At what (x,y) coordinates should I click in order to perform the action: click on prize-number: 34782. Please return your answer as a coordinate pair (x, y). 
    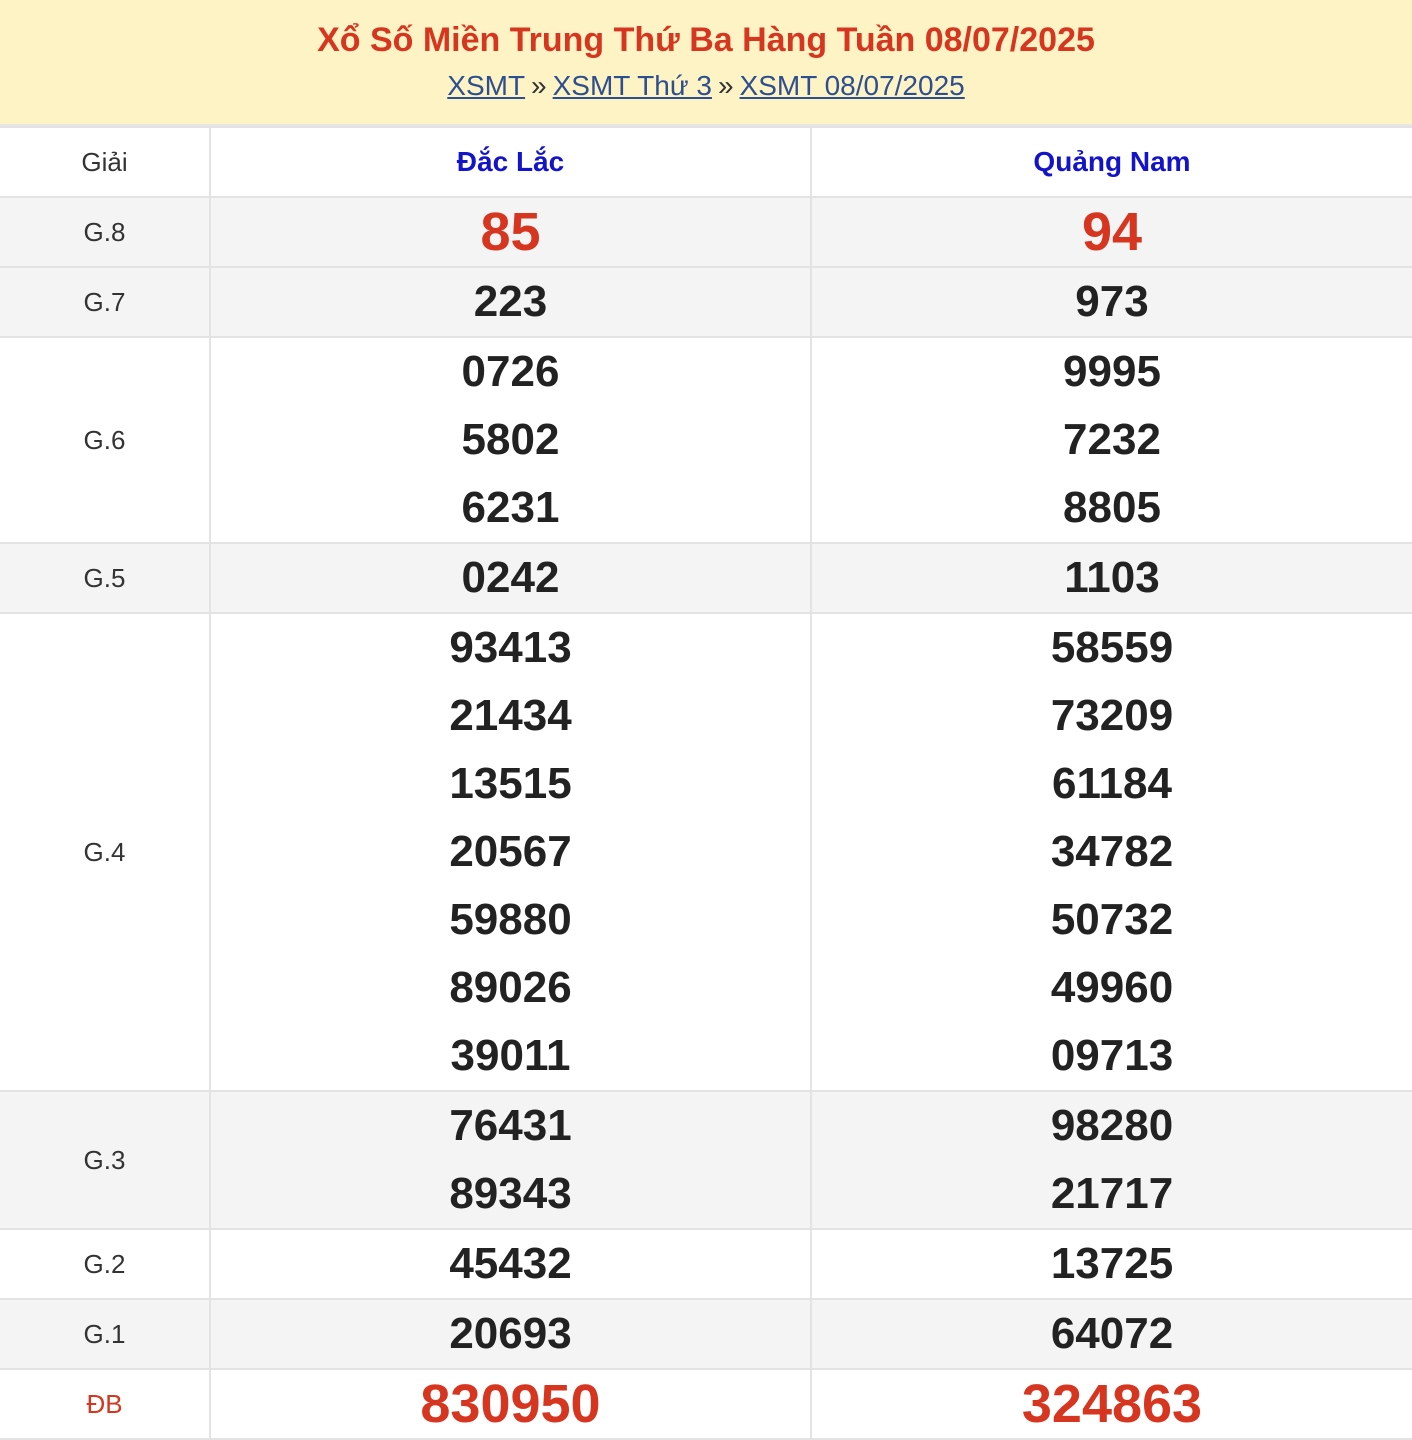
    Looking at the image, I should click on (1112, 851).